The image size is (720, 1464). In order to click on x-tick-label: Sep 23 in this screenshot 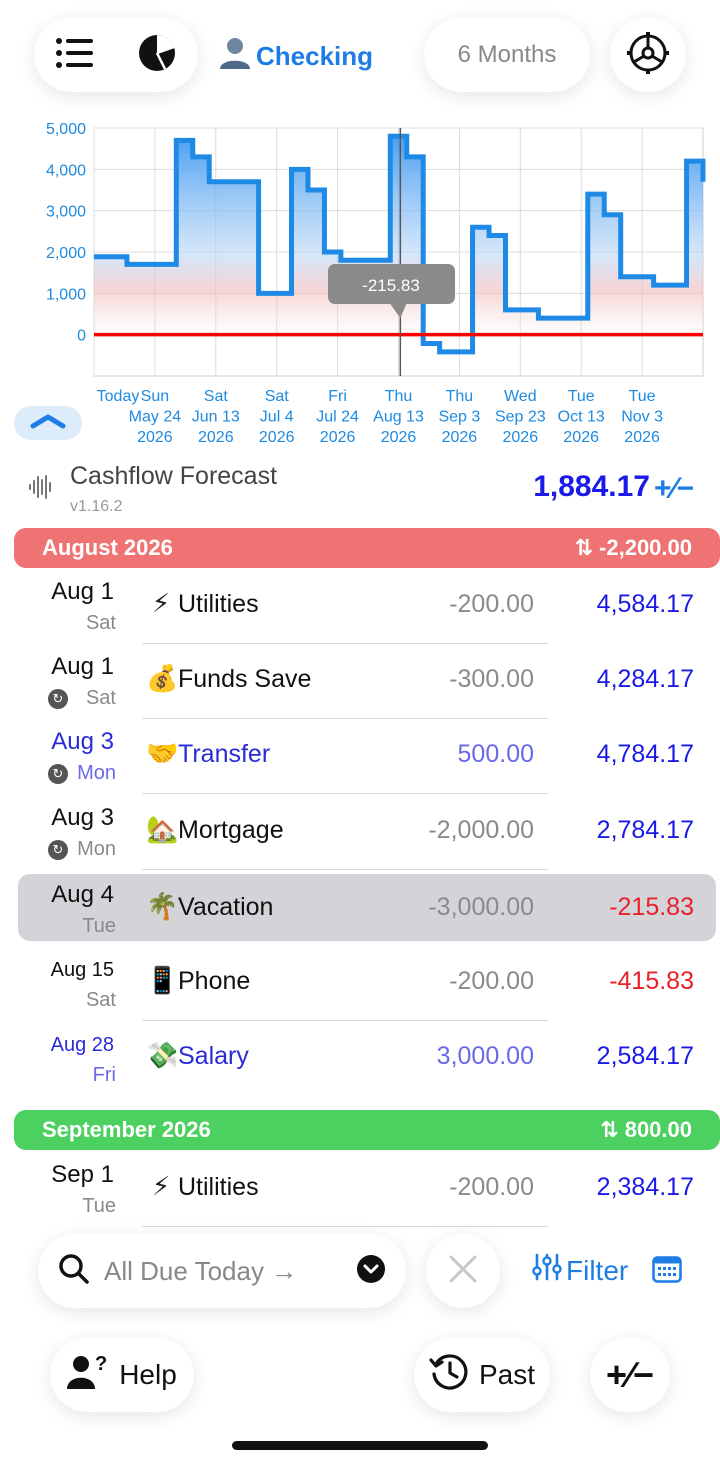, I will do `click(520, 417)`.